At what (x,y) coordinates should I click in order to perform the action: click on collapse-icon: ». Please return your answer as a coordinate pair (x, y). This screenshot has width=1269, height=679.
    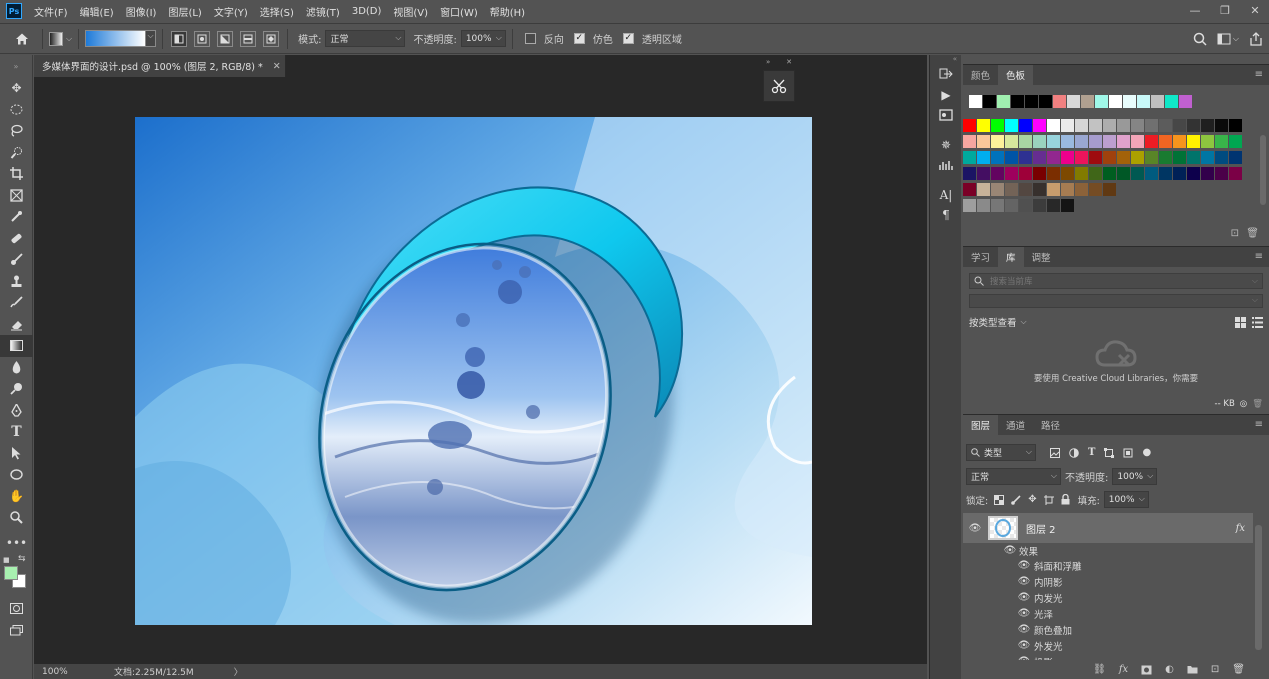
    Looking at the image, I should click on (768, 63).